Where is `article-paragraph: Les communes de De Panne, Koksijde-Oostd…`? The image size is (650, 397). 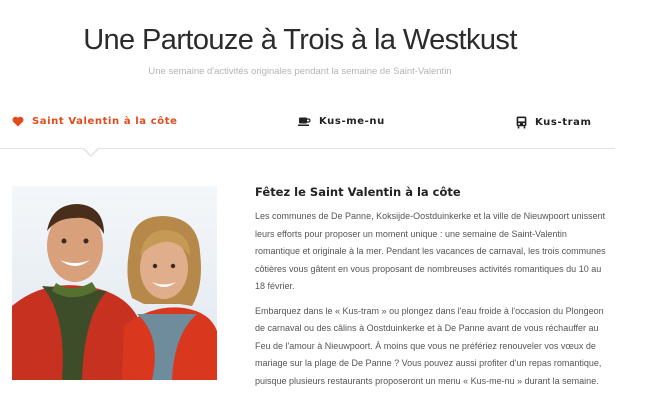 article-paragraph: Les communes de De Panne, Koksijde-Oostd… is located at coordinates (430, 251).